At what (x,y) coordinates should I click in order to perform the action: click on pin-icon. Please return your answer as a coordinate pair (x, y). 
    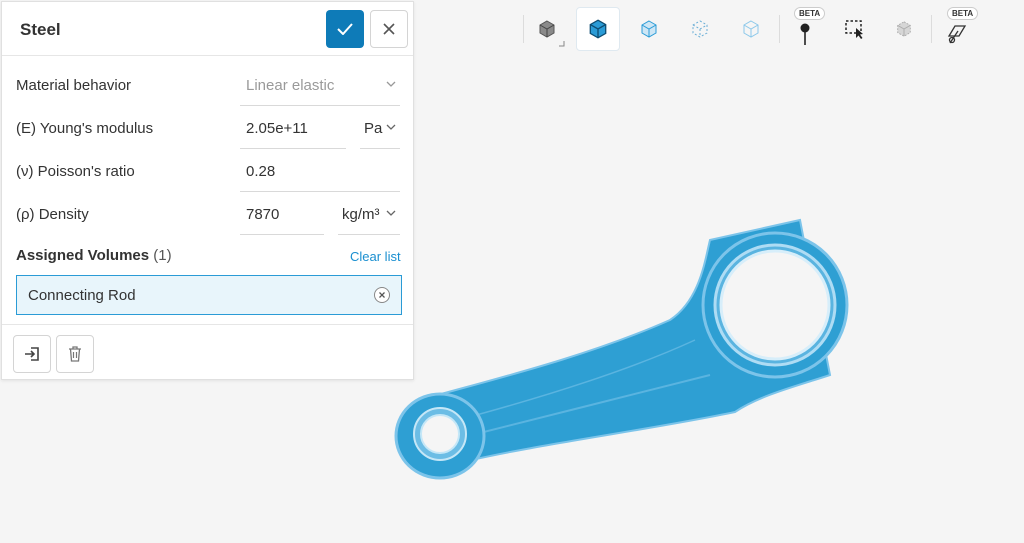
    Looking at the image, I should click on (805, 34).